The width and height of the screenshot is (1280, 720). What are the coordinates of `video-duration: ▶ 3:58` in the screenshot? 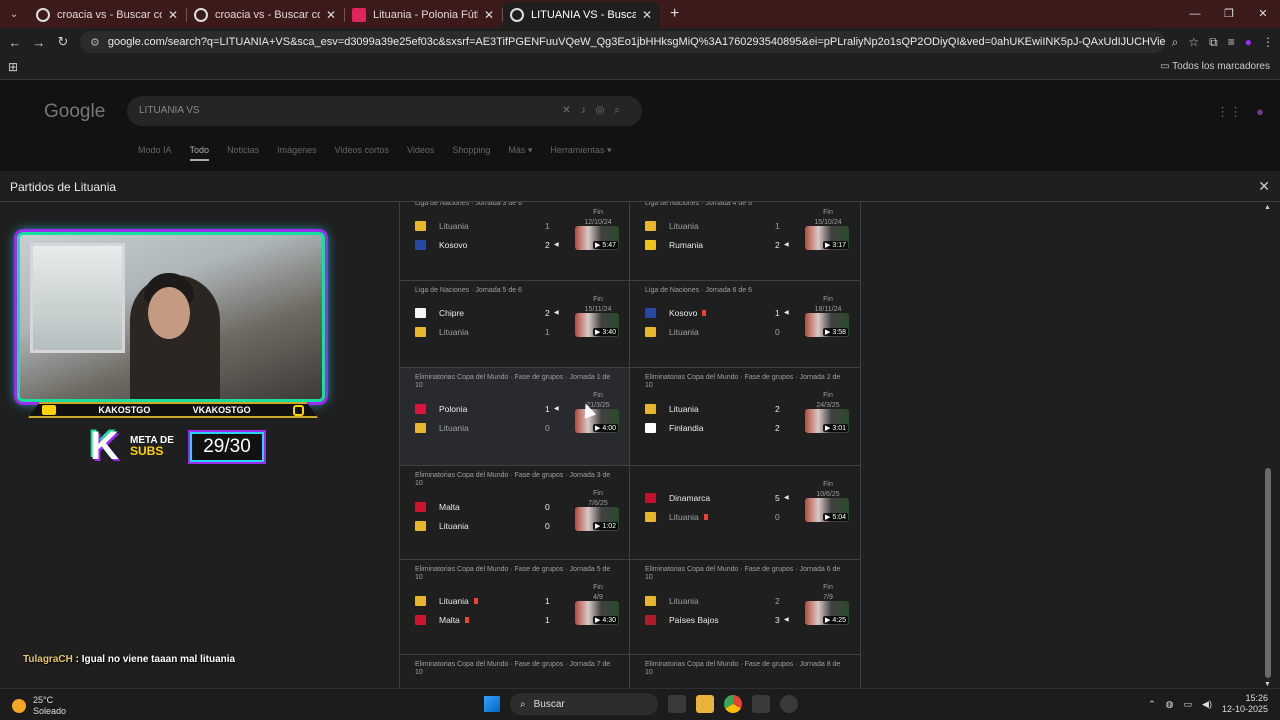 It's located at (835, 332).